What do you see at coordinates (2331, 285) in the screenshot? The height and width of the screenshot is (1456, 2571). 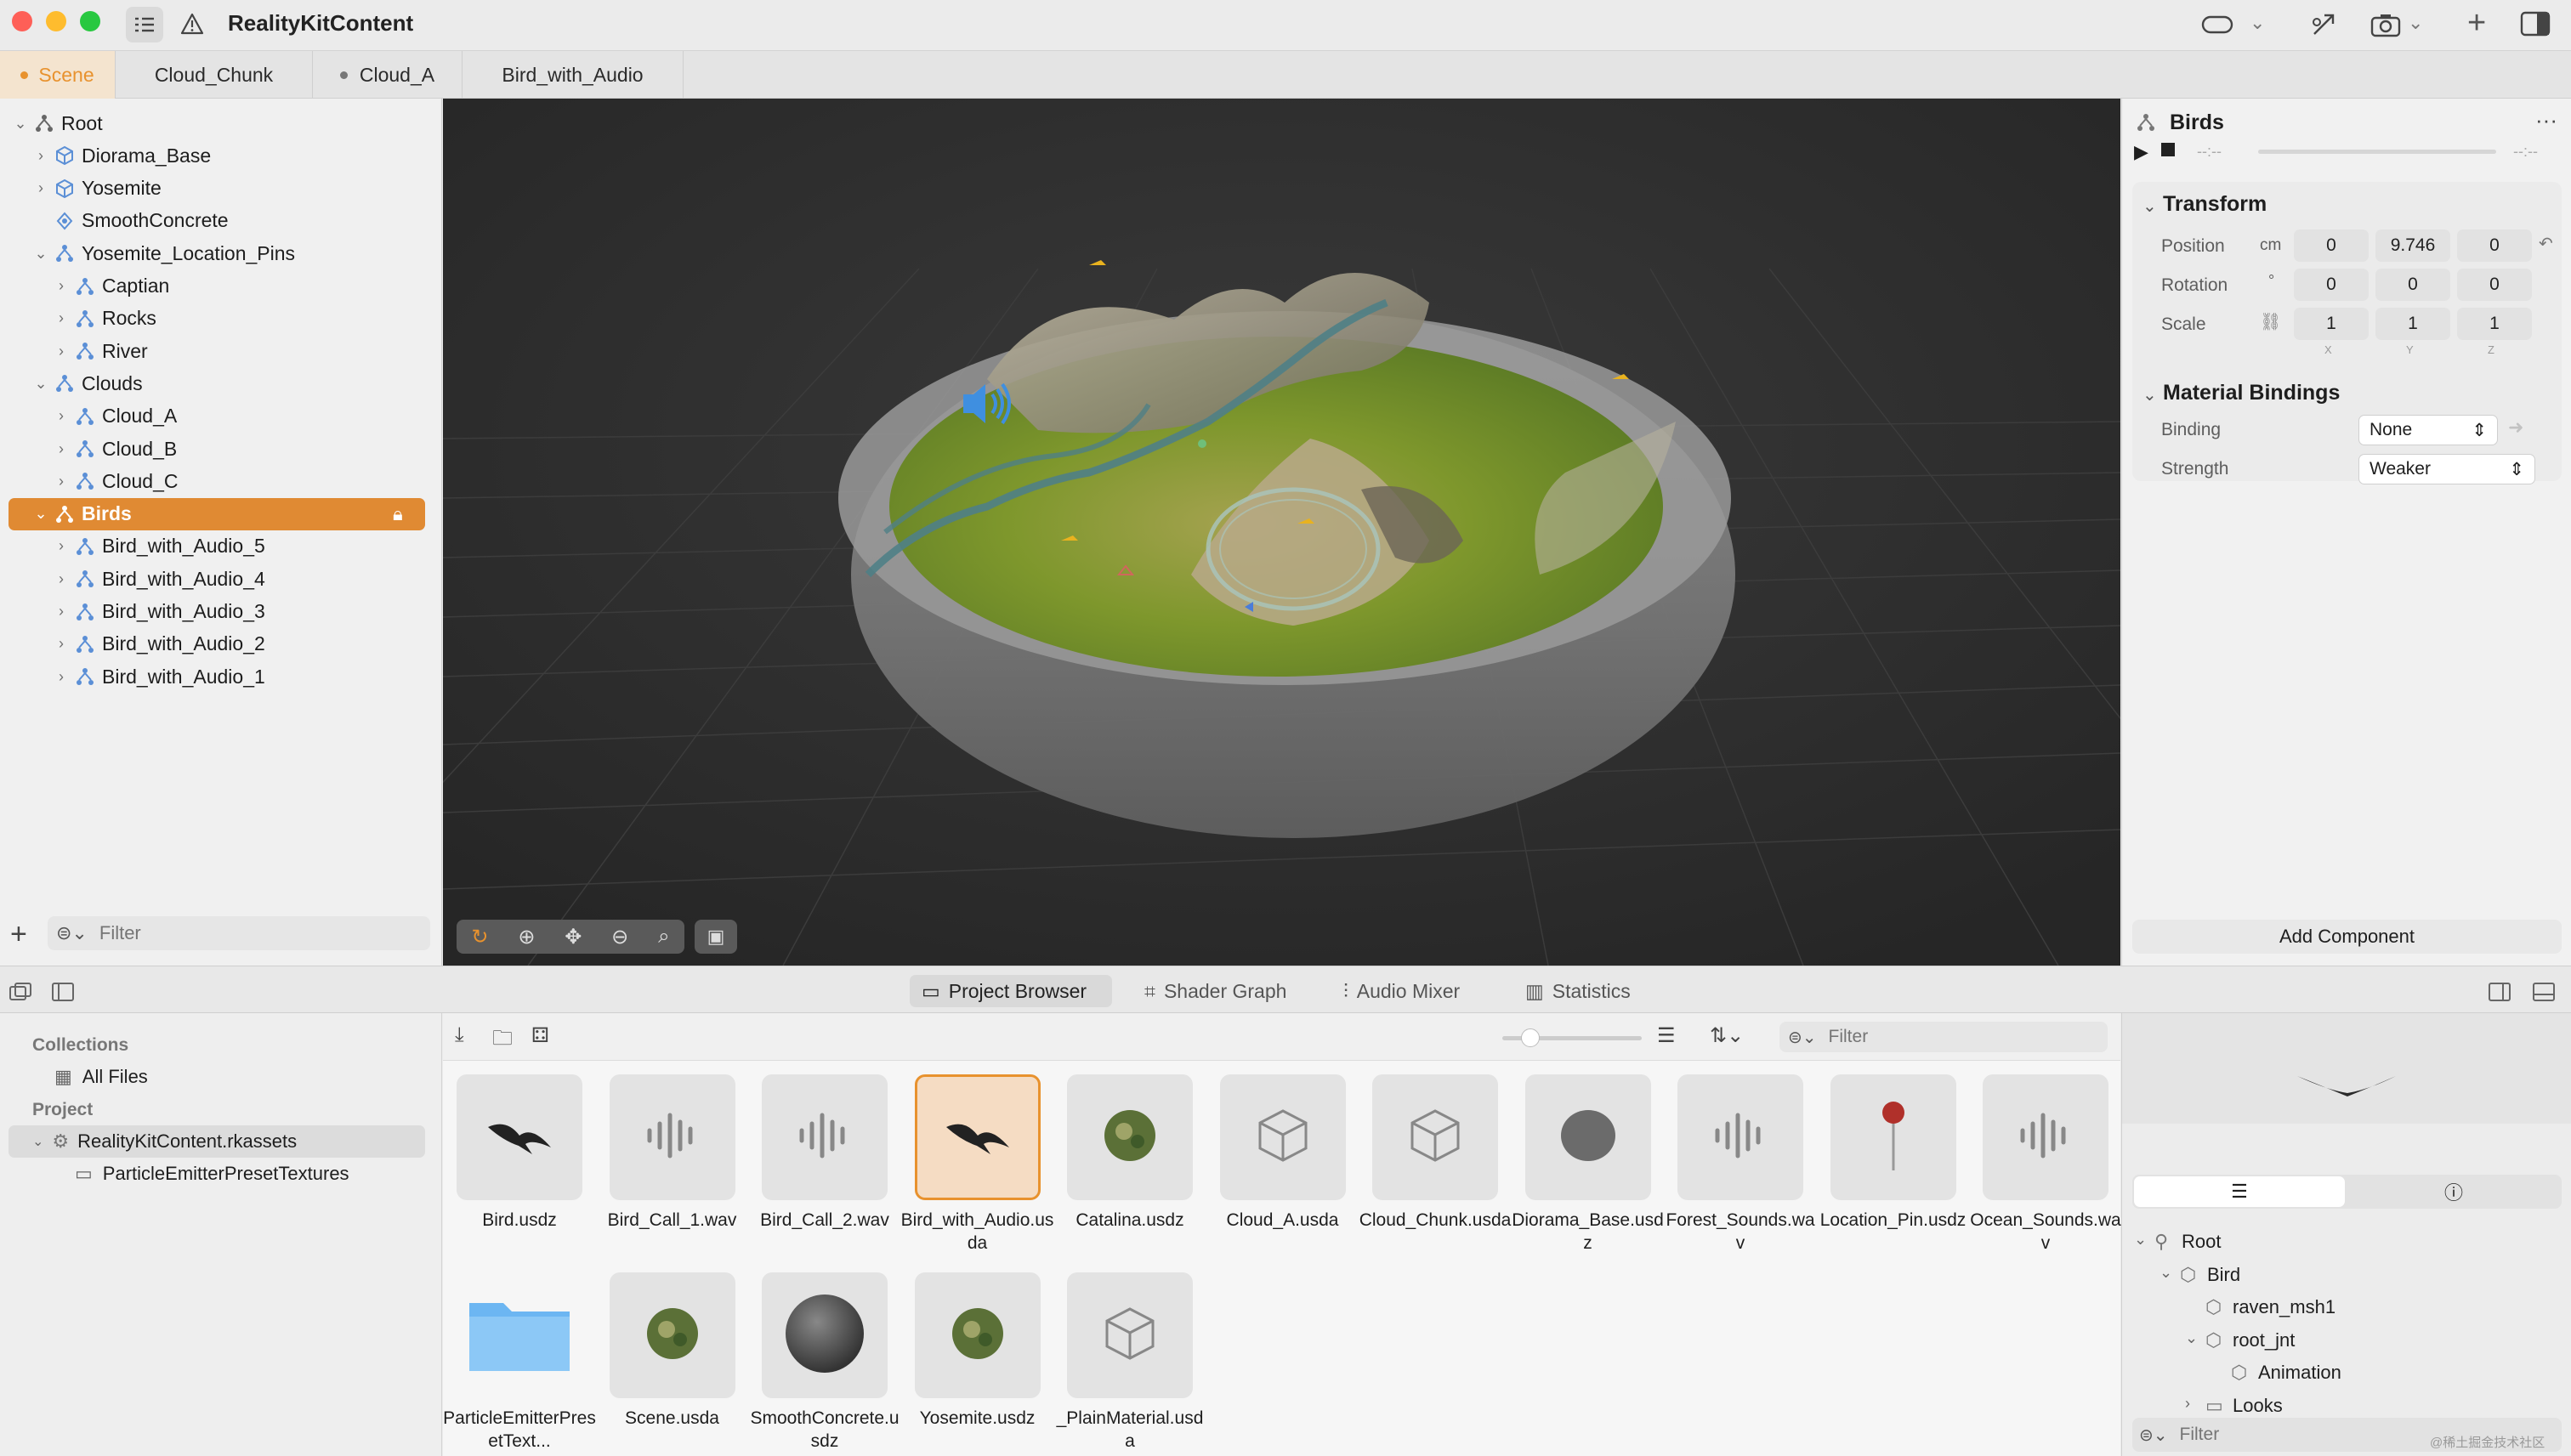 I see `rotation-x-field: 0` at bounding box center [2331, 285].